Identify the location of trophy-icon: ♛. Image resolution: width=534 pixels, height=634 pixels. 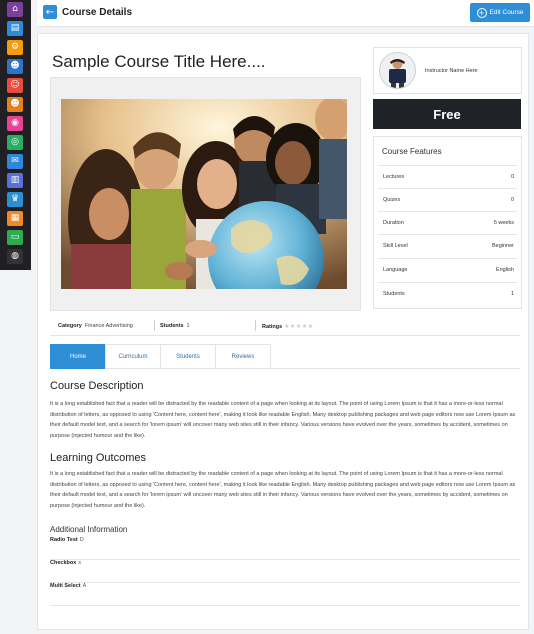
(15, 199).